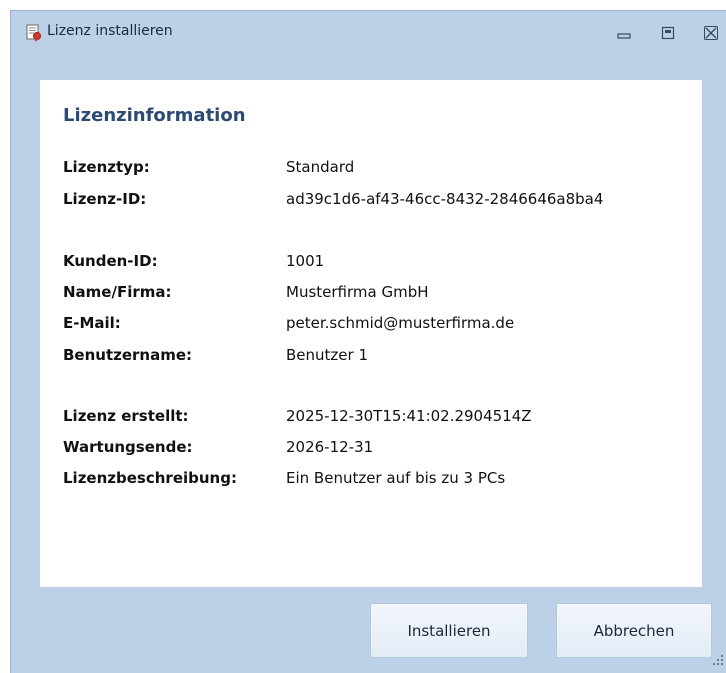 The width and height of the screenshot is (726, 673). What do you see at coordinates (305, 261) in the screenshot?
I see `customer-id-value: 1001` at bounding box center [305, 261].